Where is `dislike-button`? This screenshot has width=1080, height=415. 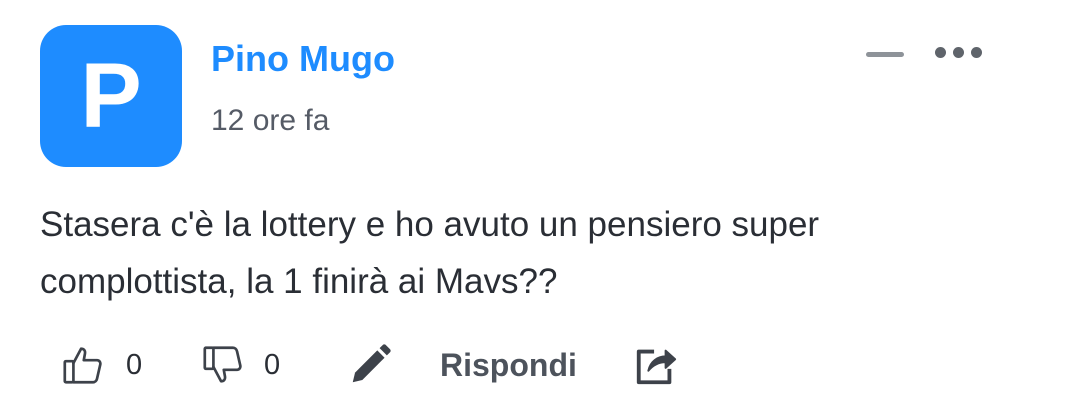 dislike-button is located at coordinates (223, 365).